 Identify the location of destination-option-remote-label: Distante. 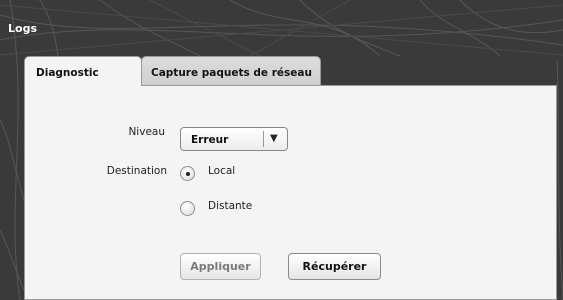
(230, 206).